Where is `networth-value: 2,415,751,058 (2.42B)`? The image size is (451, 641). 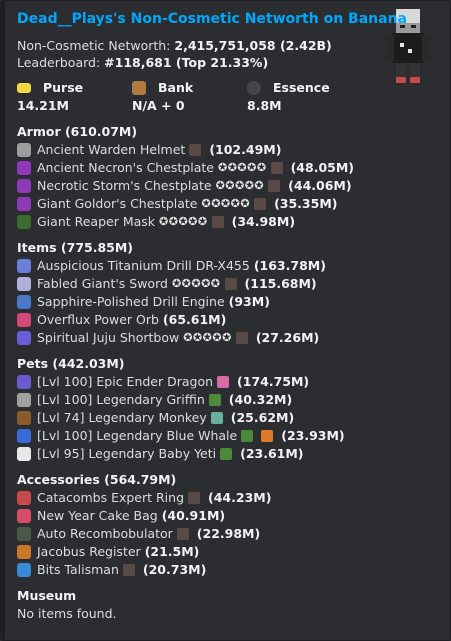
networth-value: 2,415,751,058 (2.42B) is located at coordinates (253, 45).